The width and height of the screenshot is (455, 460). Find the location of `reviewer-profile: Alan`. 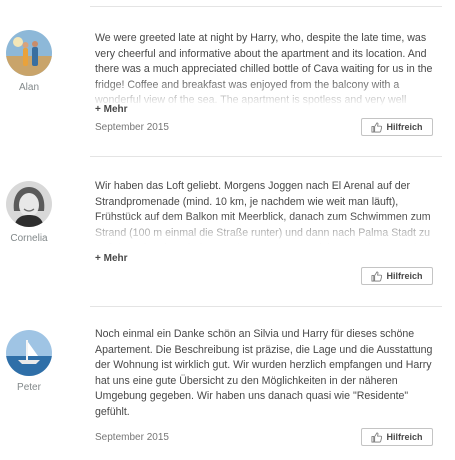

reviewer-profile: Alan is located at coordinates (29, 61).